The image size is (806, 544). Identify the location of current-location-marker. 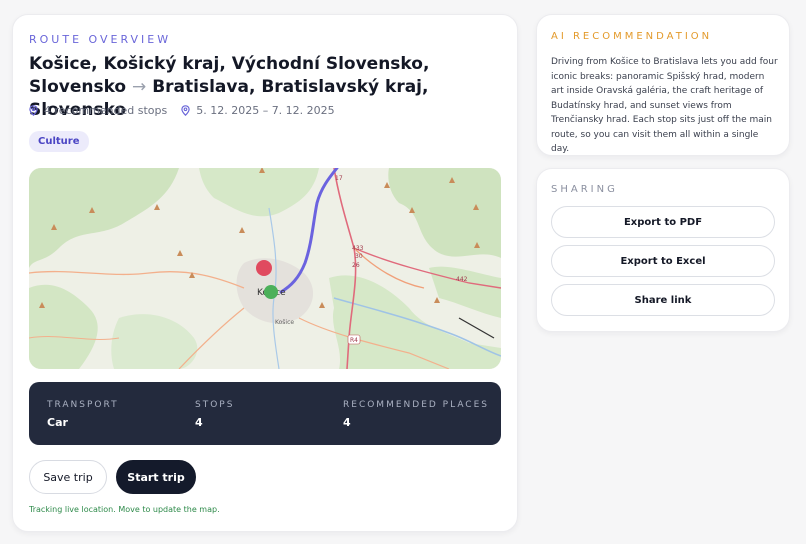
(271, 292).